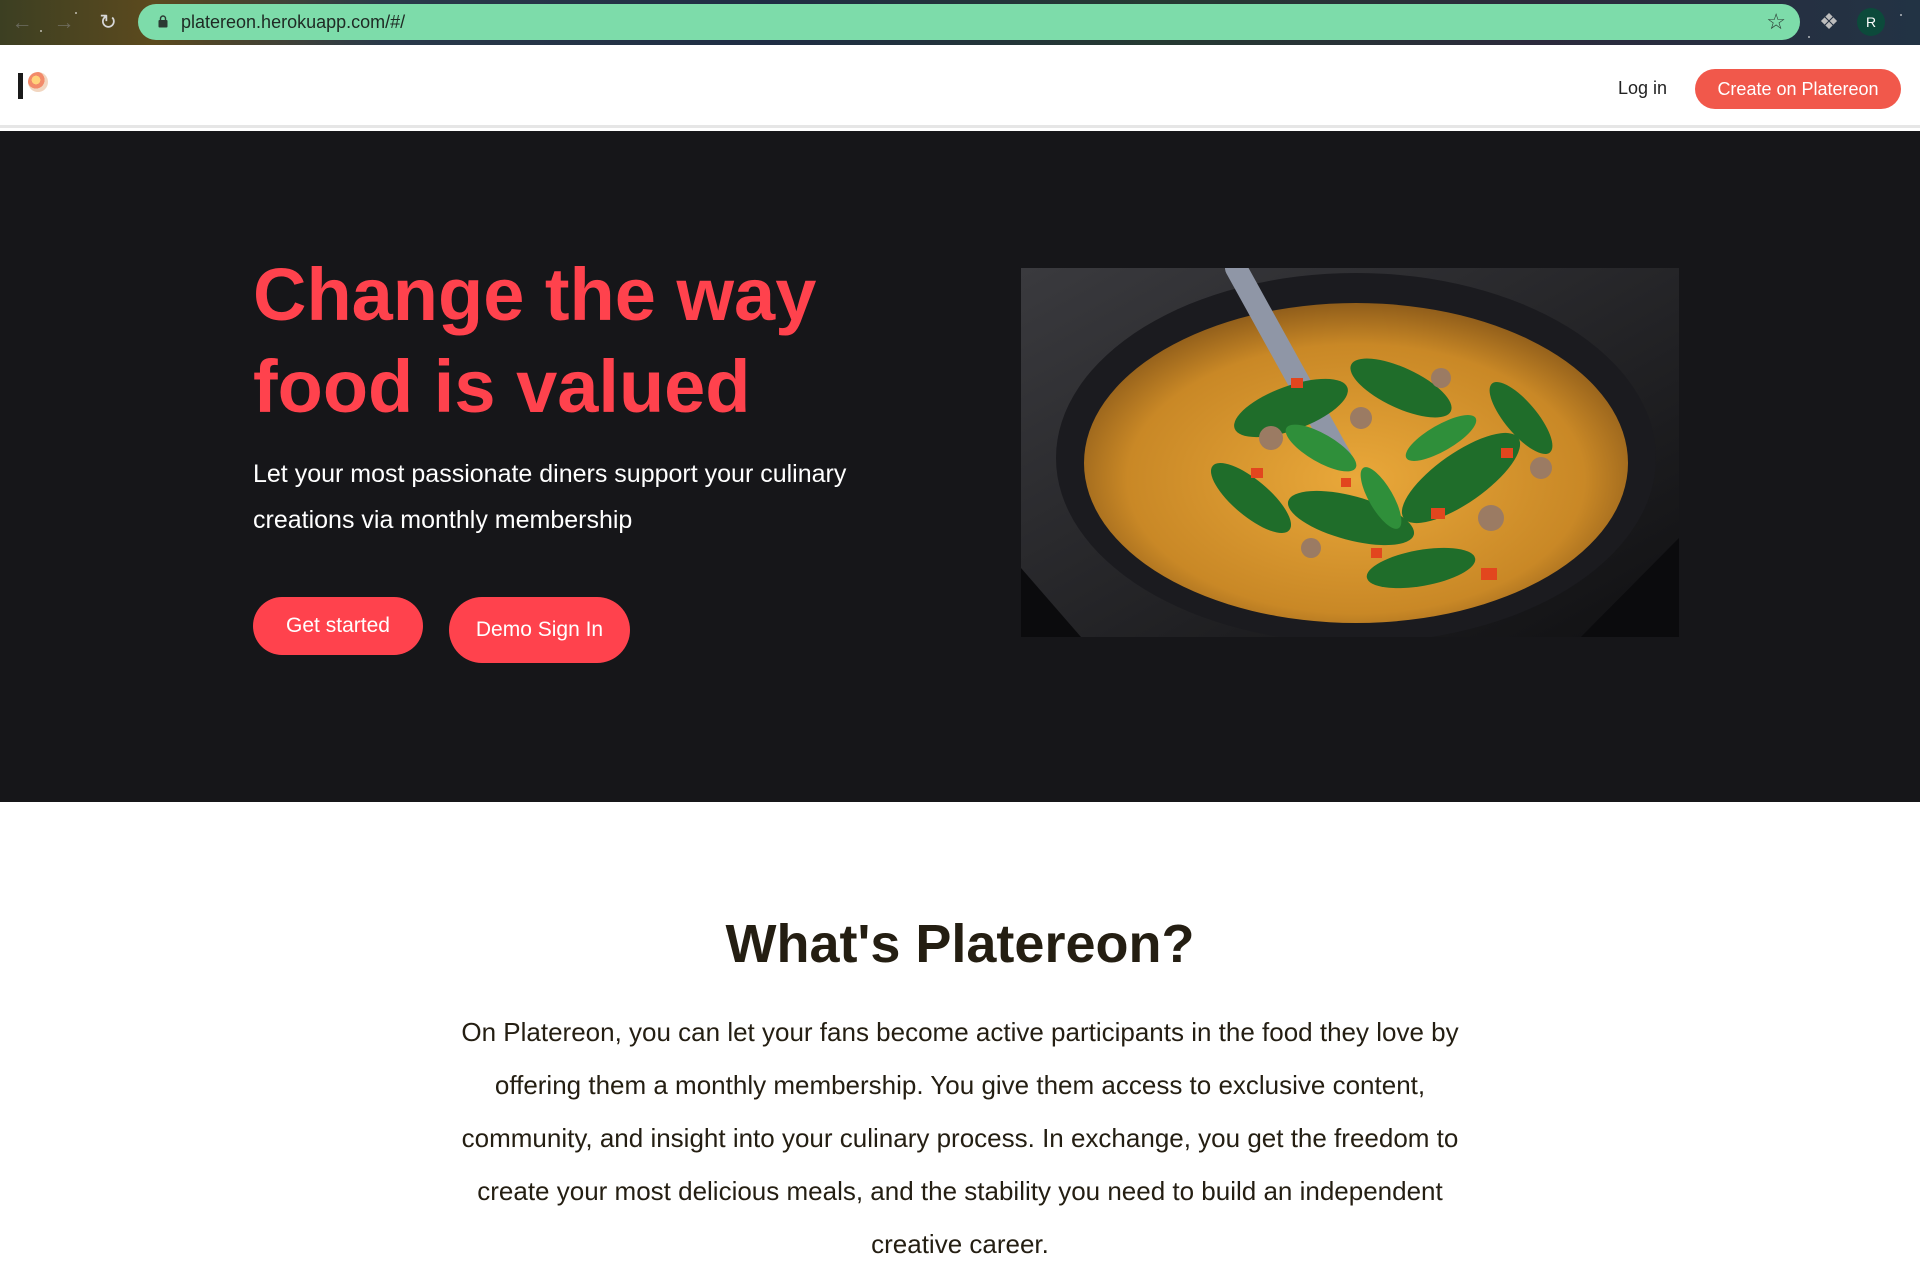 The width and height of the screenshot is (1920, 1271). I want to click on demo-sign-in-button: Demo Sign In, so click(539, 630).